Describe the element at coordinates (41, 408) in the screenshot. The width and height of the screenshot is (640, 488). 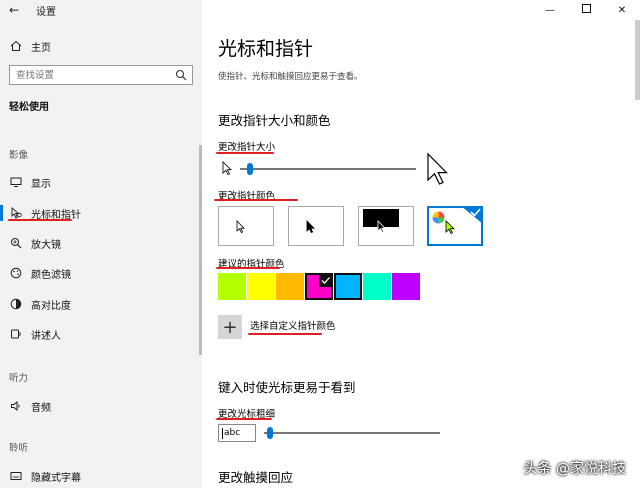
I see `nav-audio-label: 音频` at that location.